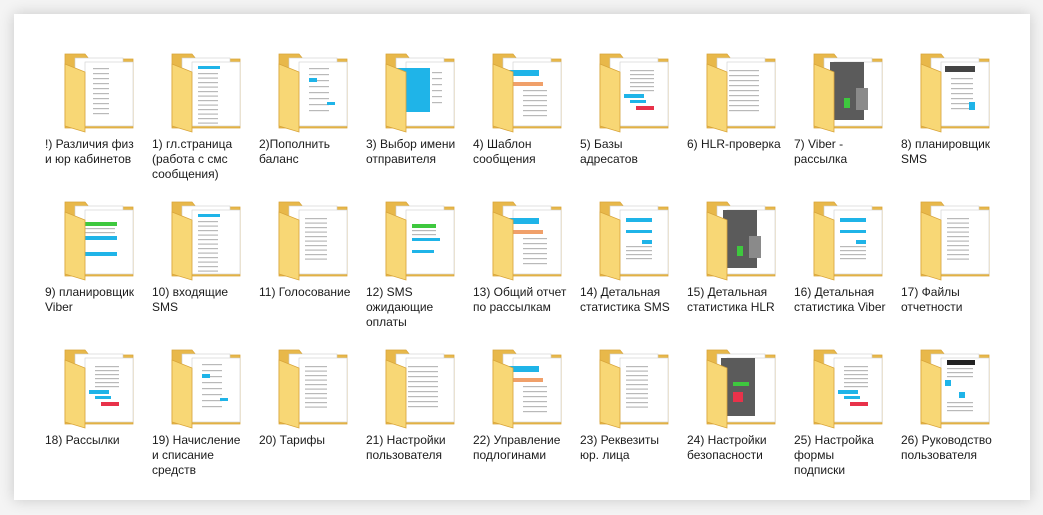 Image resolution: width=1043 pixels, height=515 pixels. What do you see at coordinates (520, 299) in the screenshot?
I see `folder-label: 13) Общий отчет по рассылкам` at bounding box center [520, 299].